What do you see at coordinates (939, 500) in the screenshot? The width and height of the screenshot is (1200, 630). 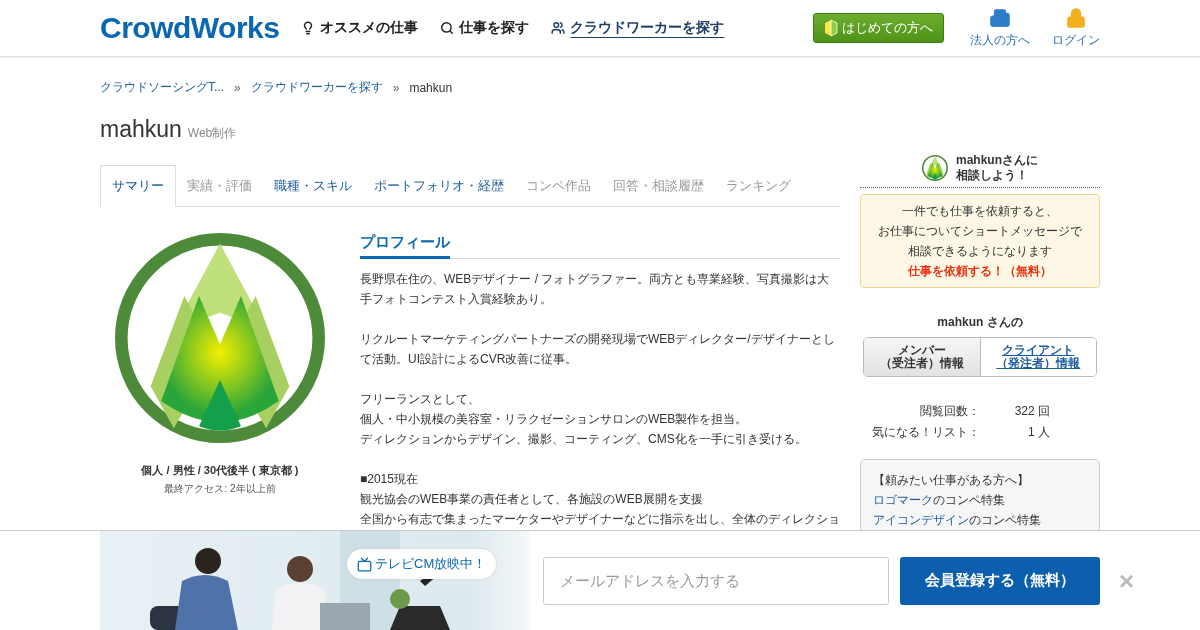 I see `feature-text: ロゴマークのコンペ特集` at bounding box center [939, 500].